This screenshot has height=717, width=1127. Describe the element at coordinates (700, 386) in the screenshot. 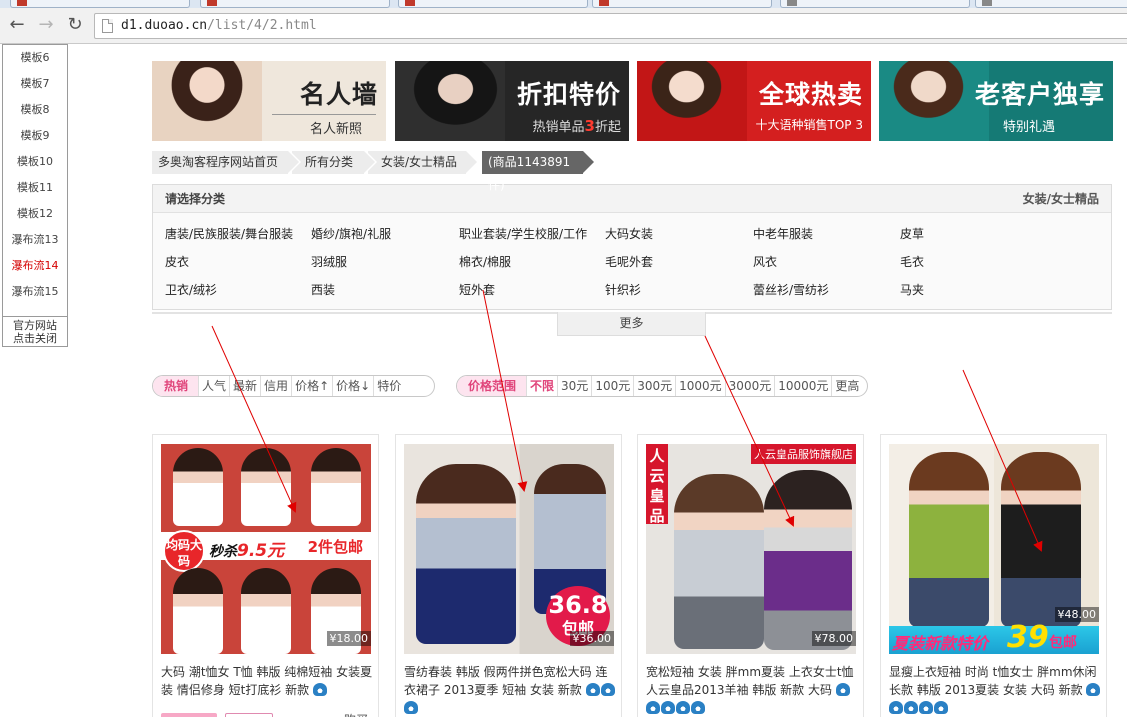

I see `price-option: 1000元` at that location.